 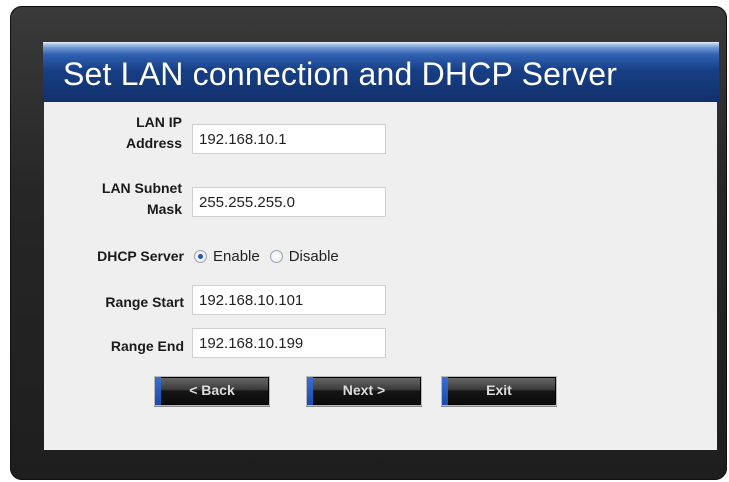 I want to click on title-bar: Set LAN connection and DHCP Server, so click(x=381, y=72).